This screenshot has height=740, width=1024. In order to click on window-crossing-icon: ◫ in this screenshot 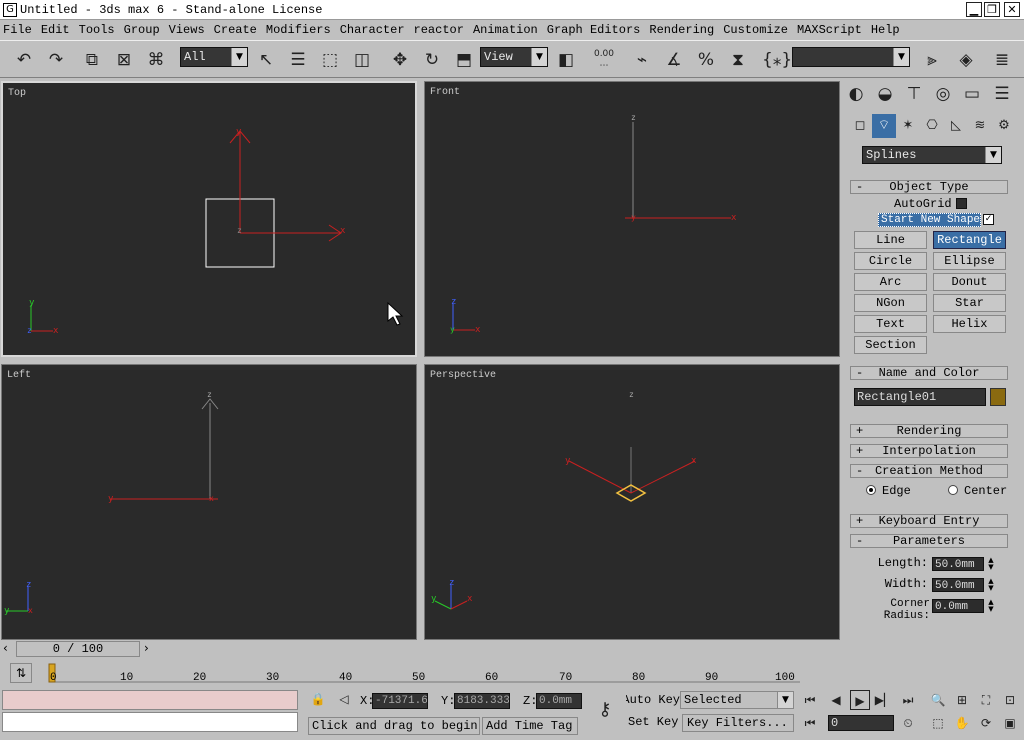, I will do `click(362, 60)`.